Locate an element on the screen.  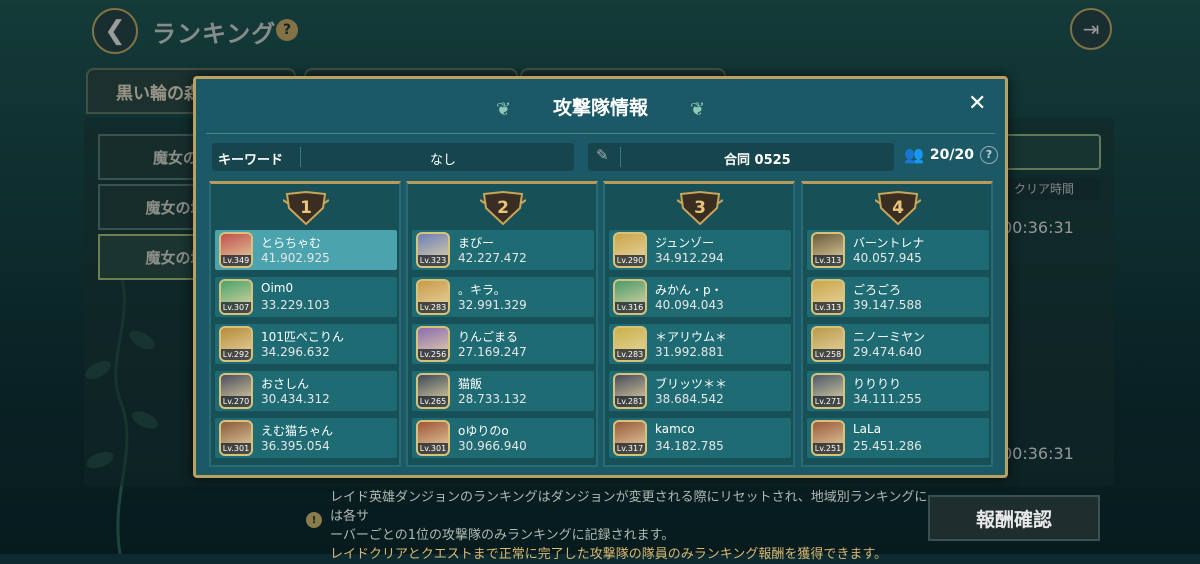
member-row: Lv.283 ＊アリウム＊ 31.992.881 is located at coordinates (700, 344).